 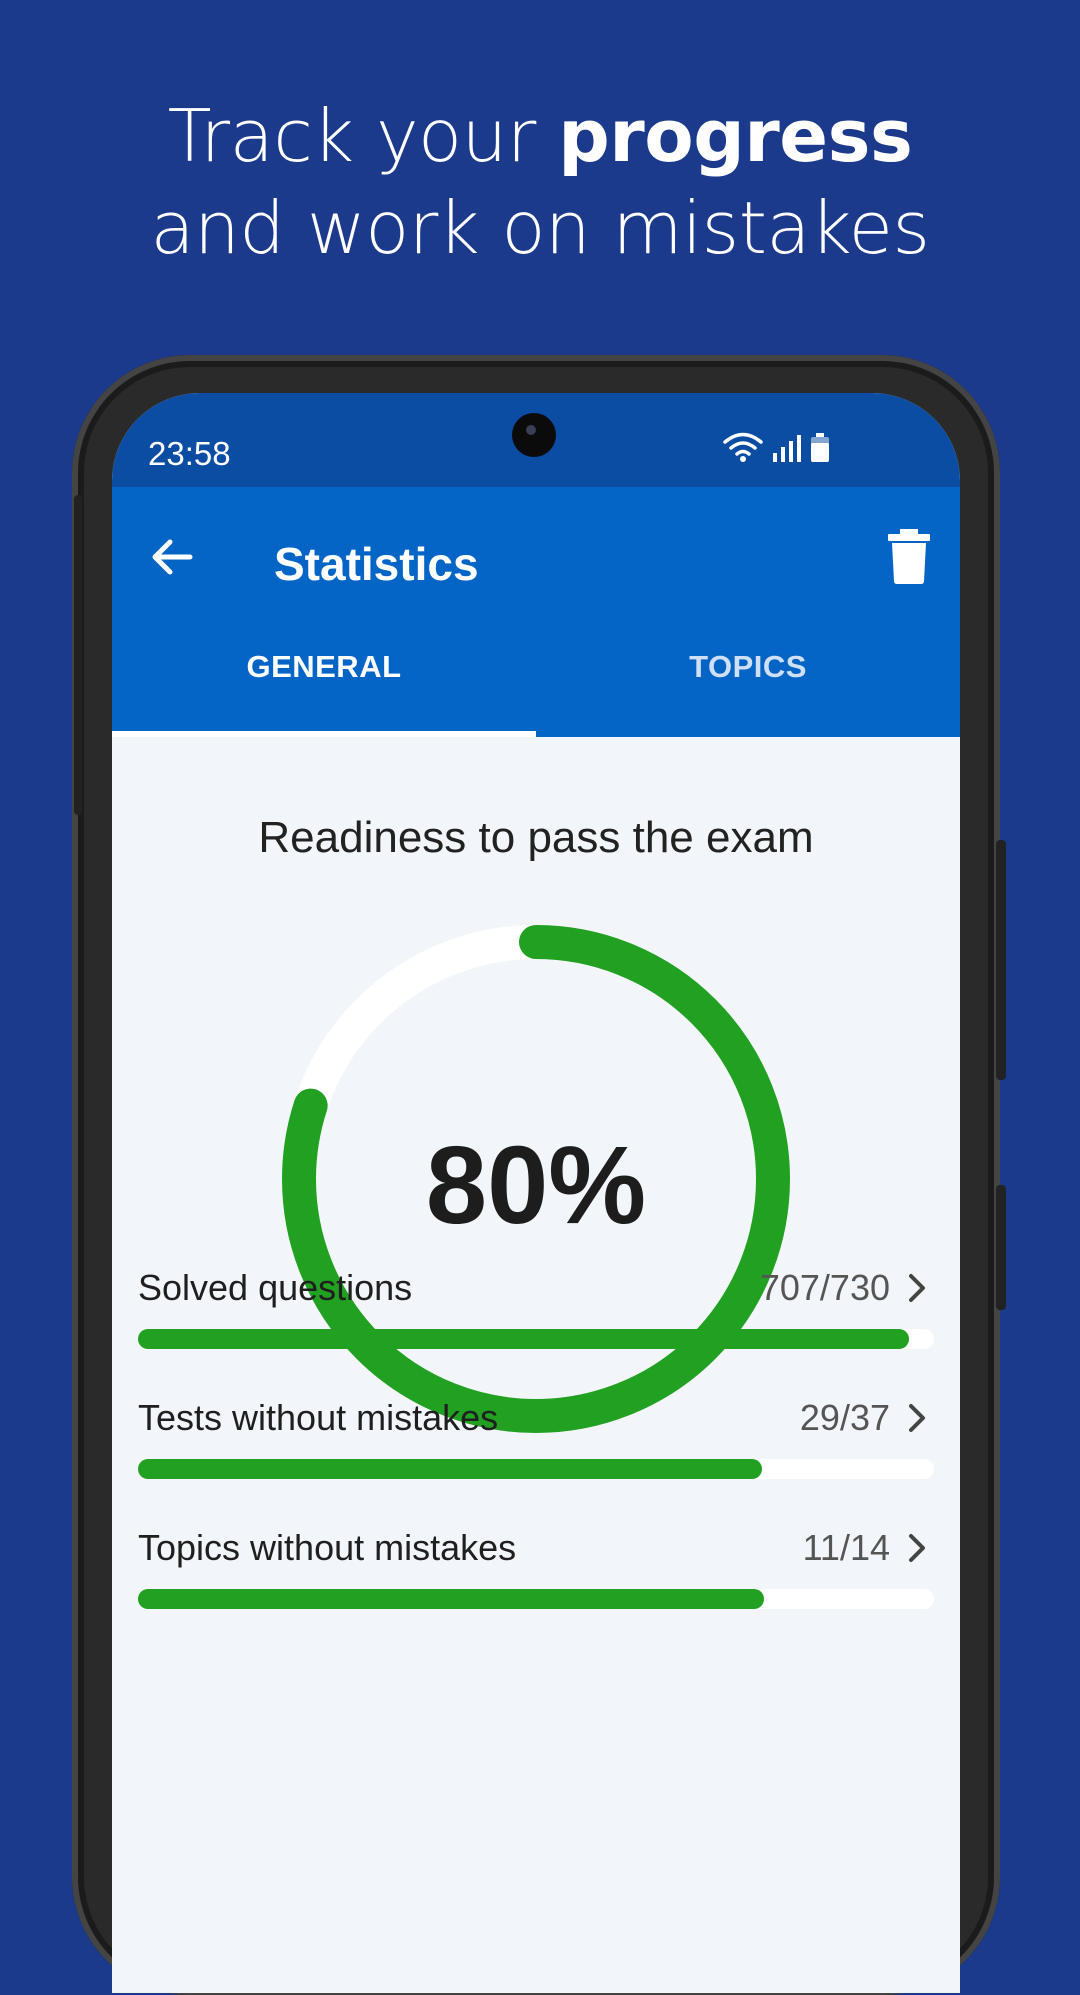 What do you see at coordinates (844, 1417) in the screenshot?
I see `stat-value: 29/37` at bounding box center [844, 1417].